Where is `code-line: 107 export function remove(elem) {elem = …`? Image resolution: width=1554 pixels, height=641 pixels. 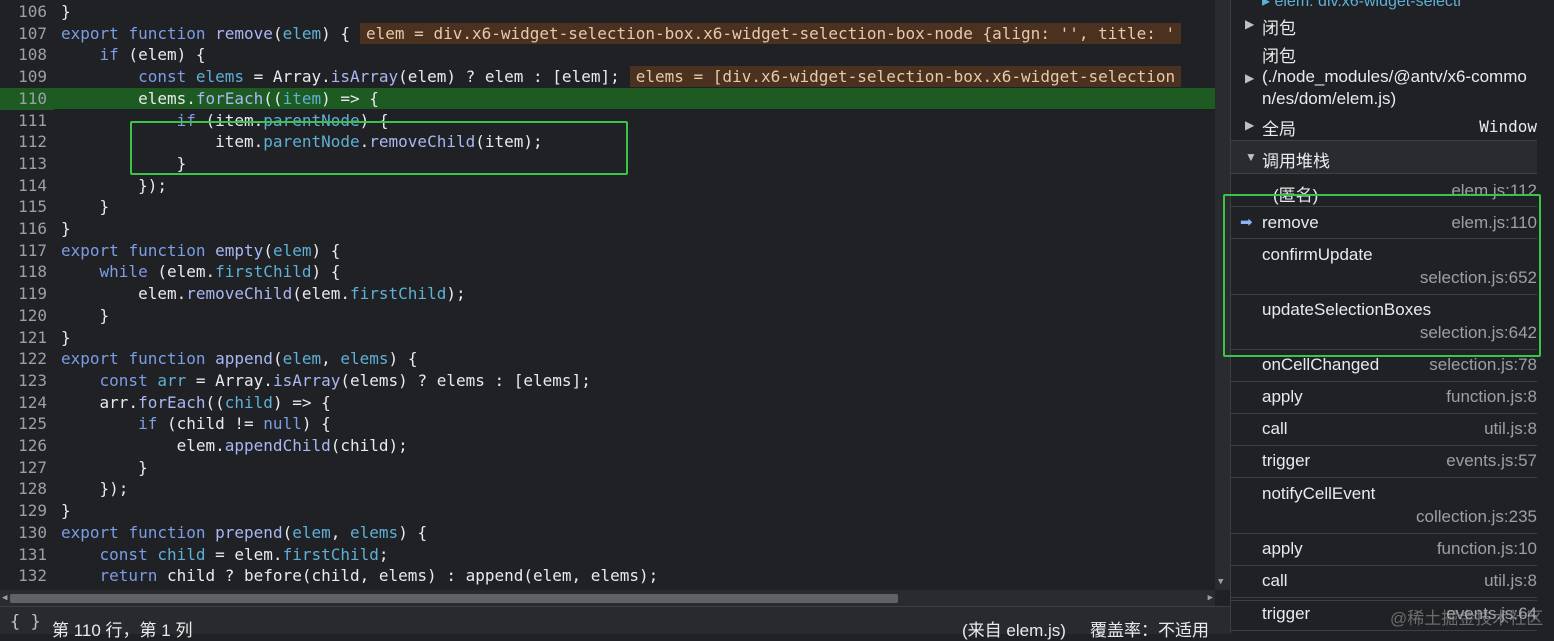
code-line: 107 export function remove(elem) {elem = … is located at coordinates (607, 33).